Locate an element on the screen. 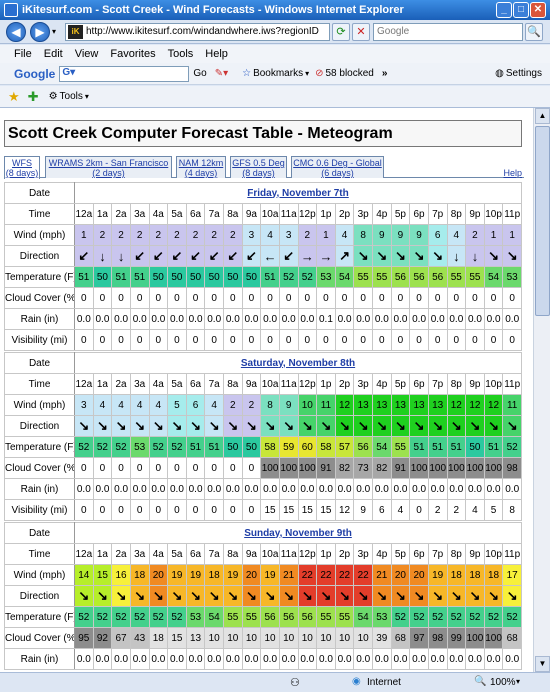 The image size is (550, 692). scroll-down-icon: ▼ is located at coordinates (542, 664).